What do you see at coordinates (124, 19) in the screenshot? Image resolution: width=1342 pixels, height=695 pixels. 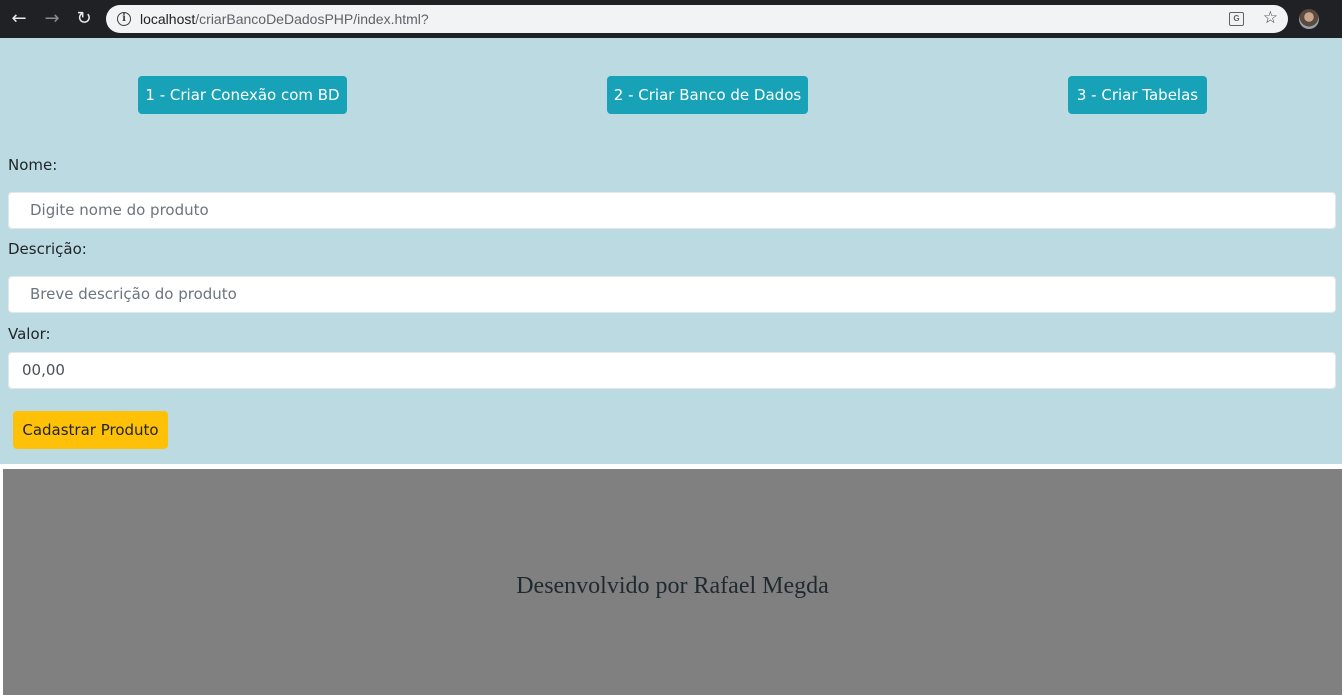 I see `site-info-icon: i` at bounding box center [124, 19].